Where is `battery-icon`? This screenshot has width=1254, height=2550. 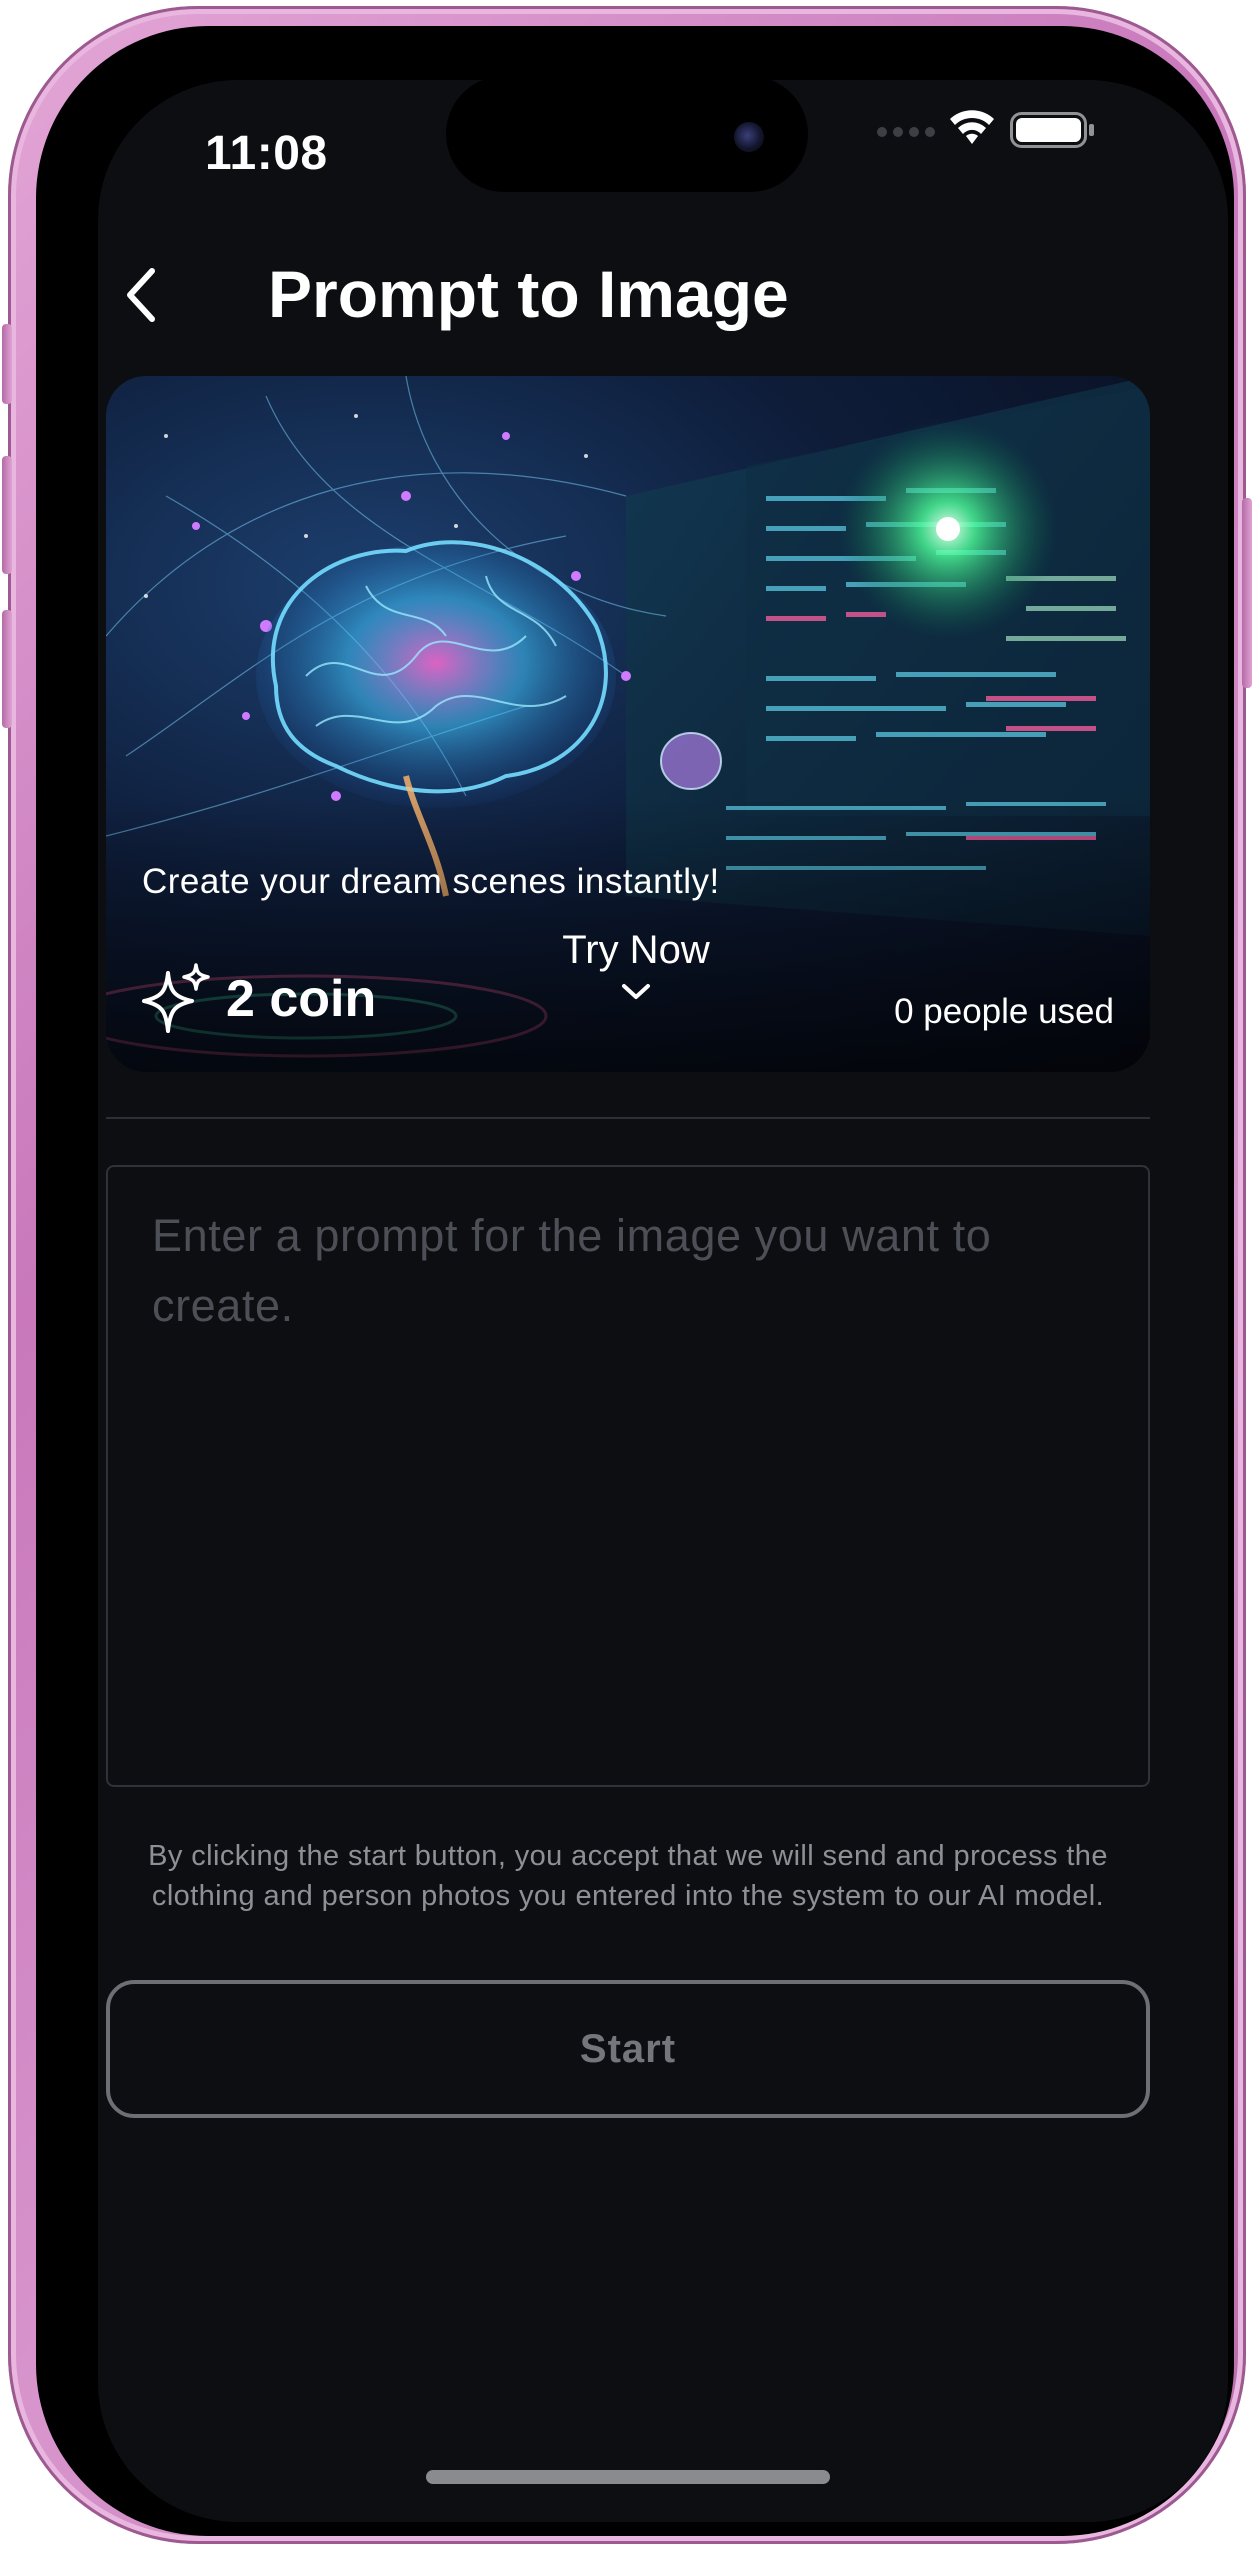
battery-icon is located at coordinates (1052, 130).